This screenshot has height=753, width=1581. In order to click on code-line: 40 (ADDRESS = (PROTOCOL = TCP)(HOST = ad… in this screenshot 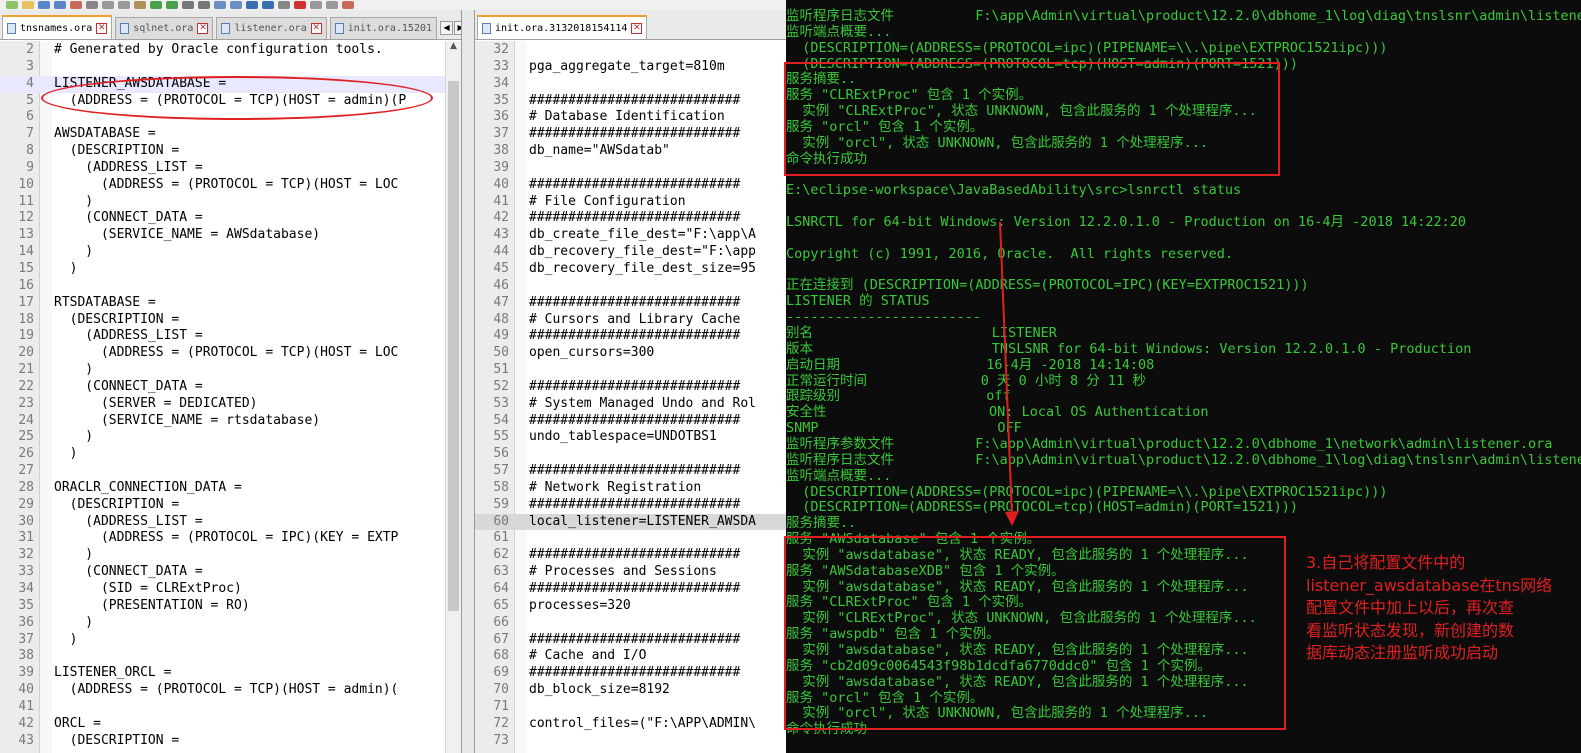, I will do `click(230, 690)`.